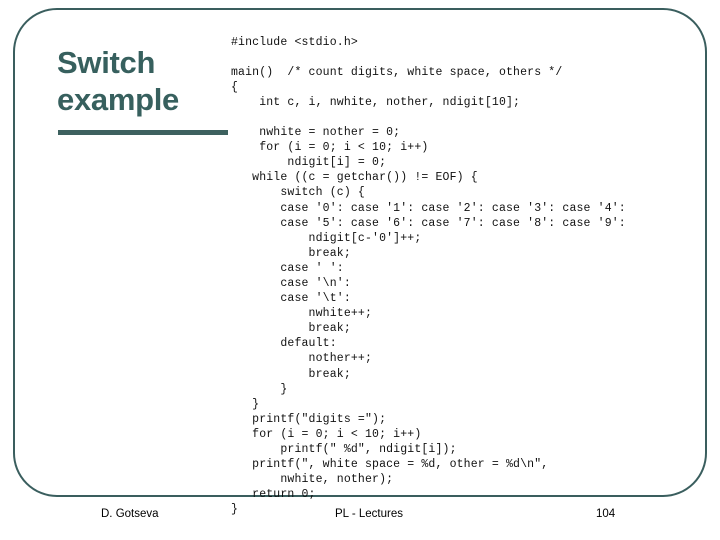 Image resolution: width=720 pixels, height=540 pixels. I want to click on slide-footer: D. Gotseva PL - Lectures 104, so click(360, 519).